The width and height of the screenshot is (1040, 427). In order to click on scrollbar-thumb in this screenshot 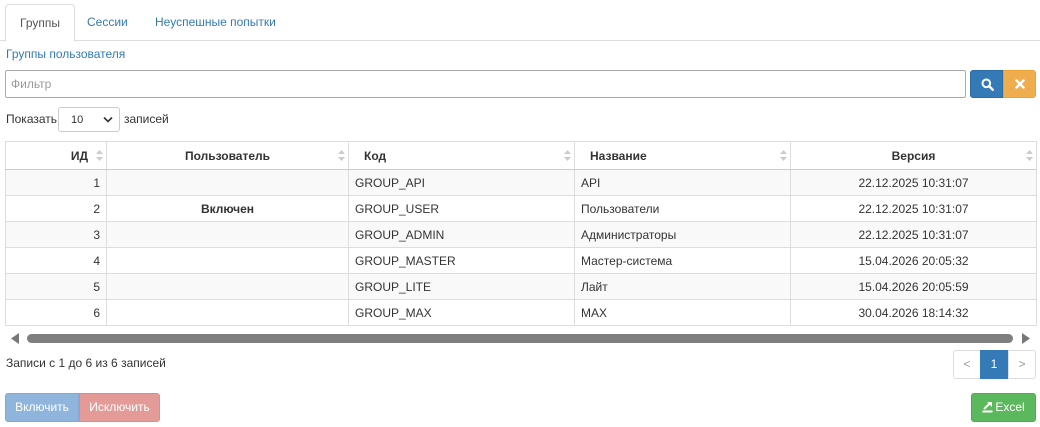, I will do `click(520, 338)`.